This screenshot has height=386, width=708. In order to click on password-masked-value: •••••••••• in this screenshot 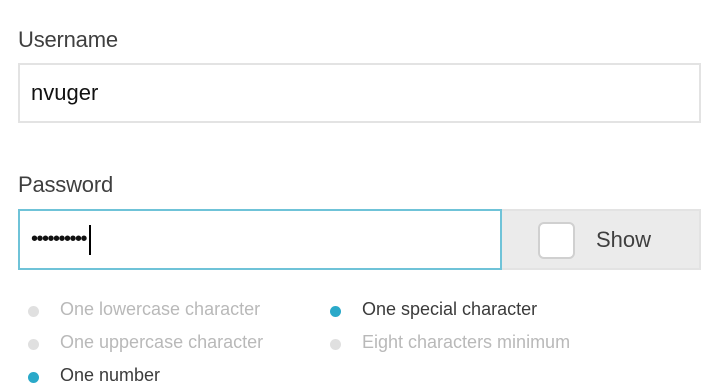, I will do `click(59, 239)`.